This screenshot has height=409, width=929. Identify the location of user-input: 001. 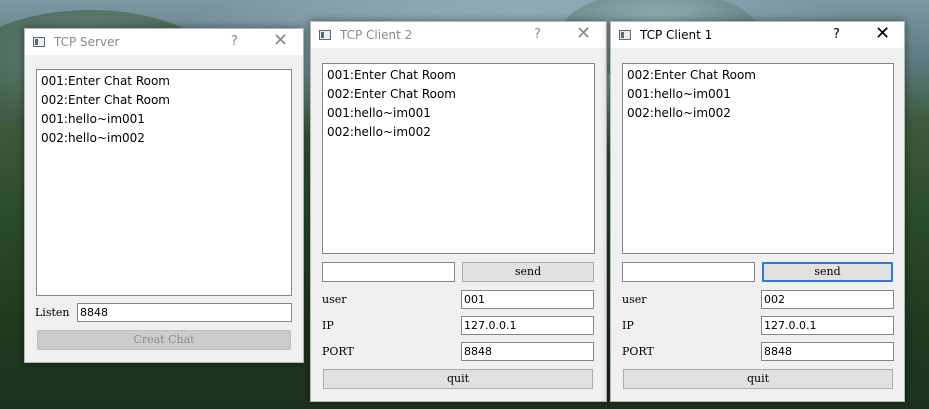
(527, 299).